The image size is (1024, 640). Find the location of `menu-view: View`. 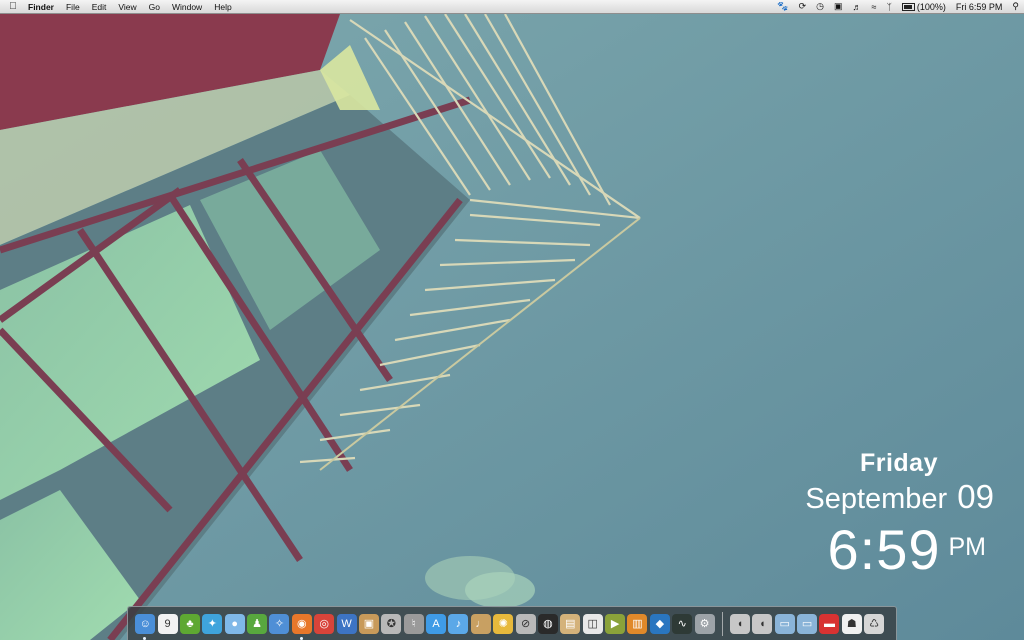

menu-view: View is located at coordinates (127, 7).